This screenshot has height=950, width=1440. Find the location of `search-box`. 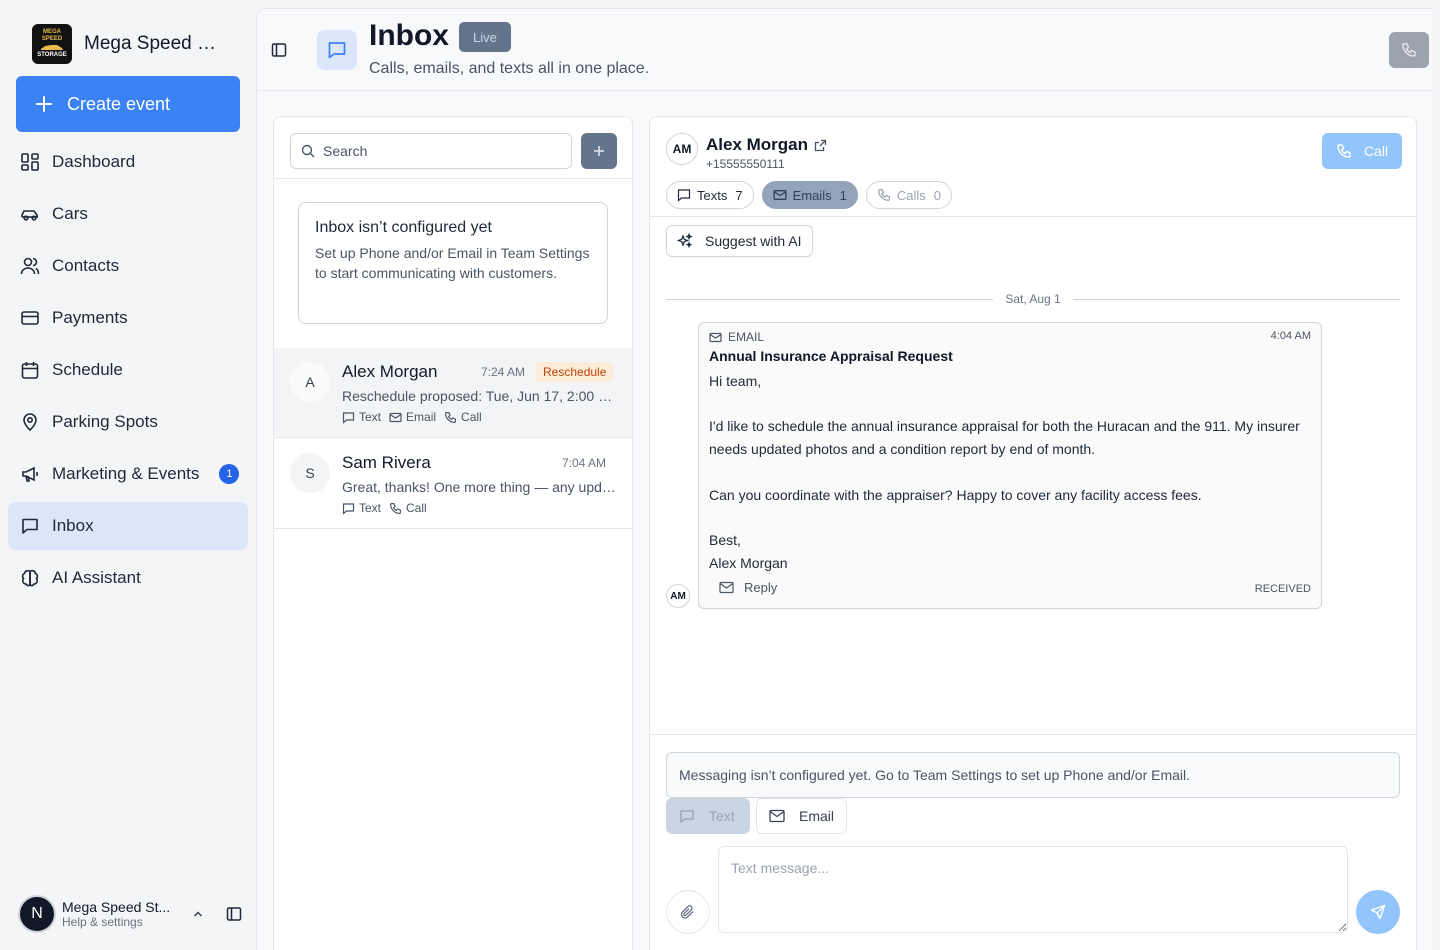

search-box is located at coordinates (431, 151).